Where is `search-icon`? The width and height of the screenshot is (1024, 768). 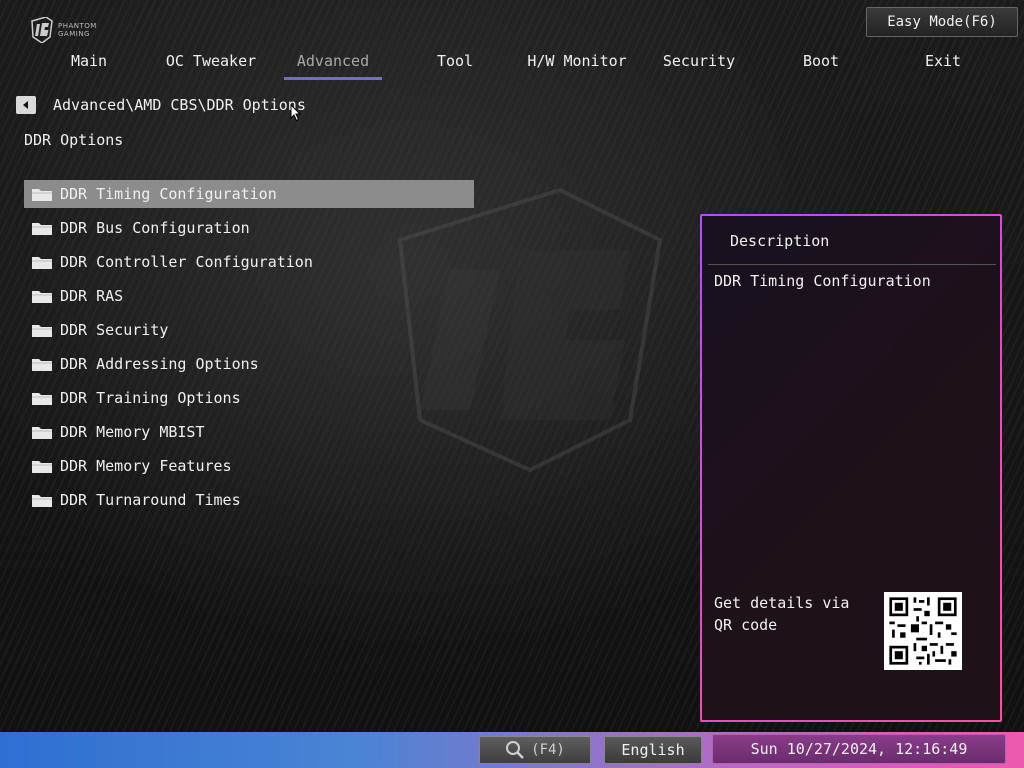 search-icon is located at coordinates (515, 750).